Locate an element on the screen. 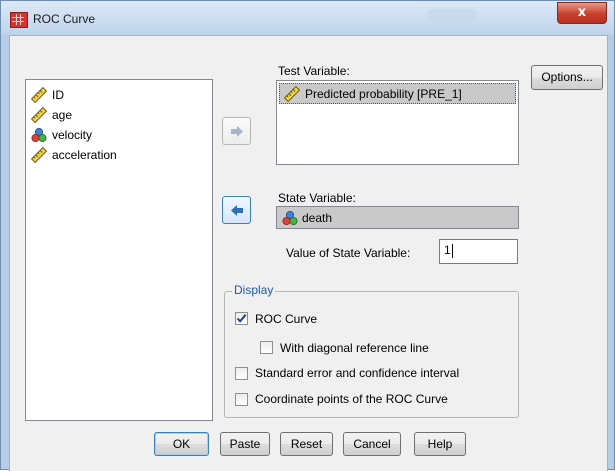 This screenshot has height=471, width=615. value-of-state-input: 1 is located at coordinates (478, 251).